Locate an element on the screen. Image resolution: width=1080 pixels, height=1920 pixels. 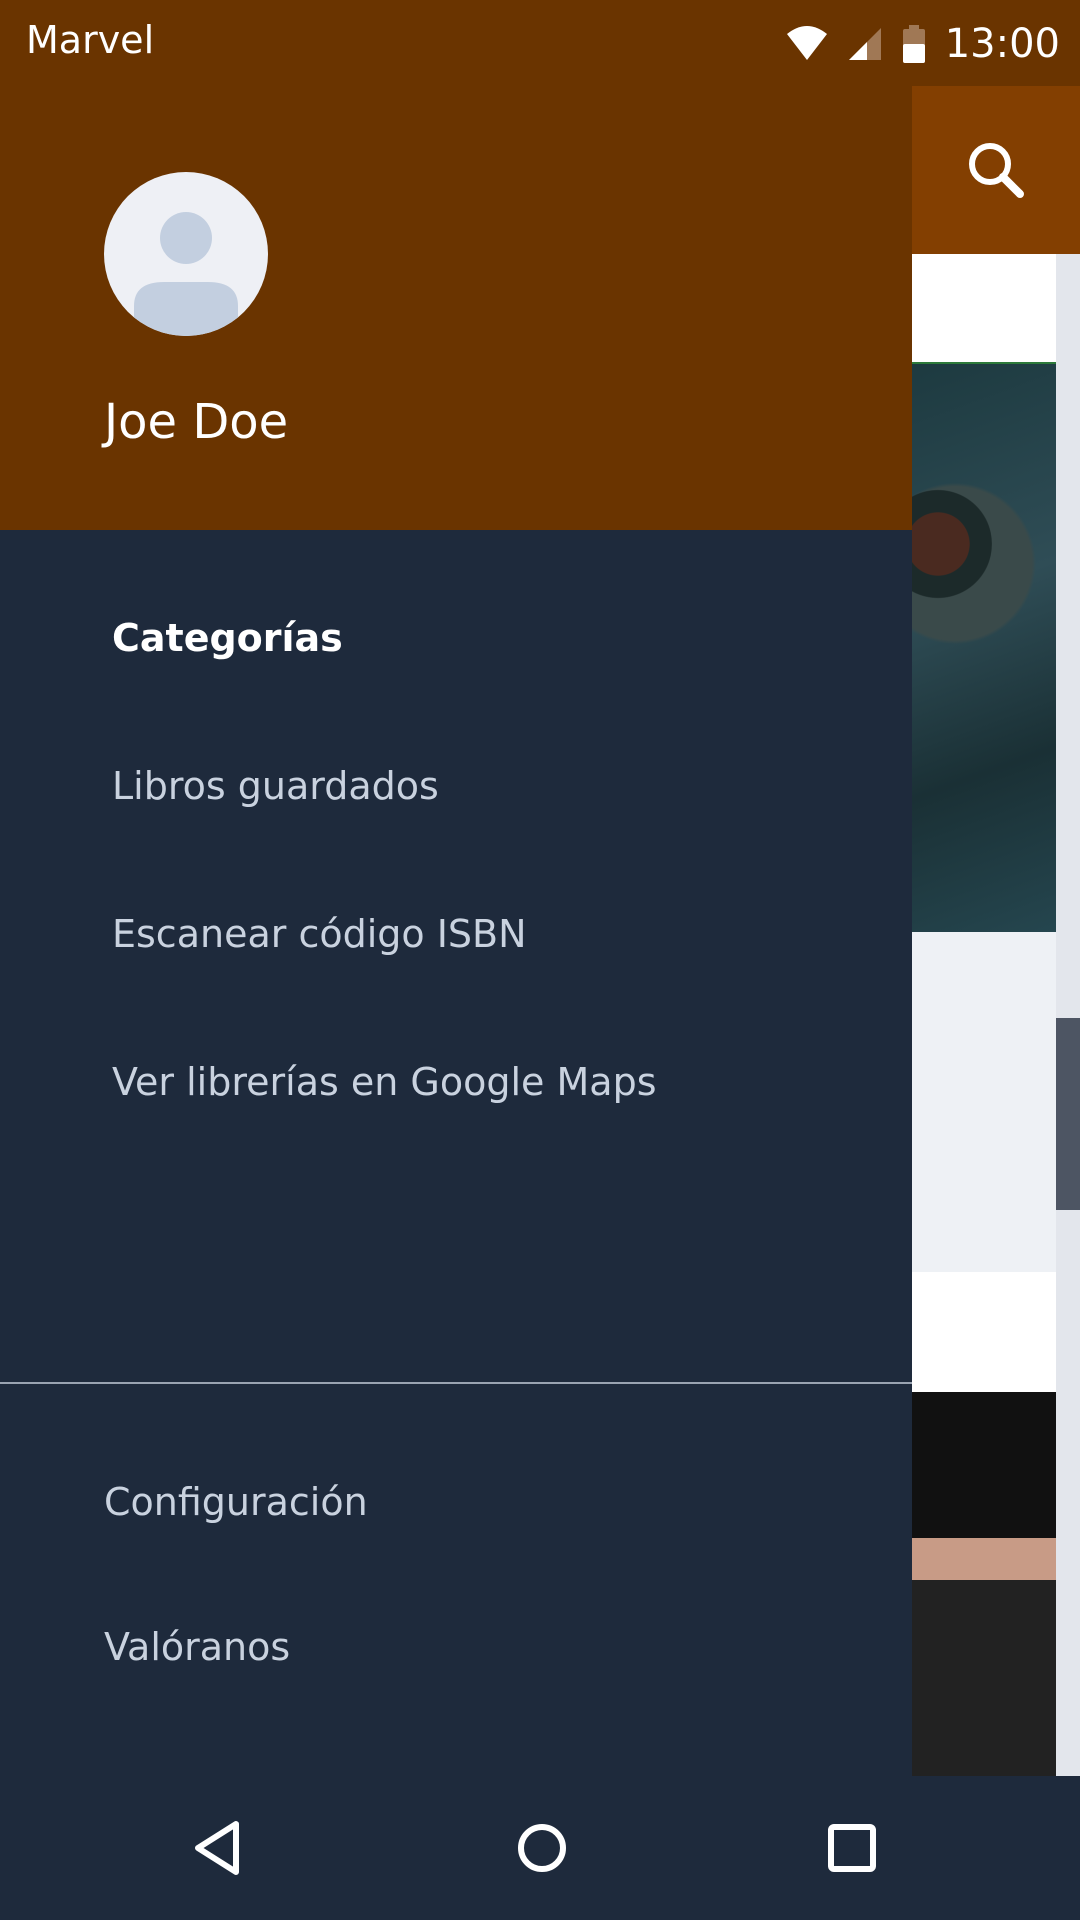
back-icon is located at coordinates (217, 1848).